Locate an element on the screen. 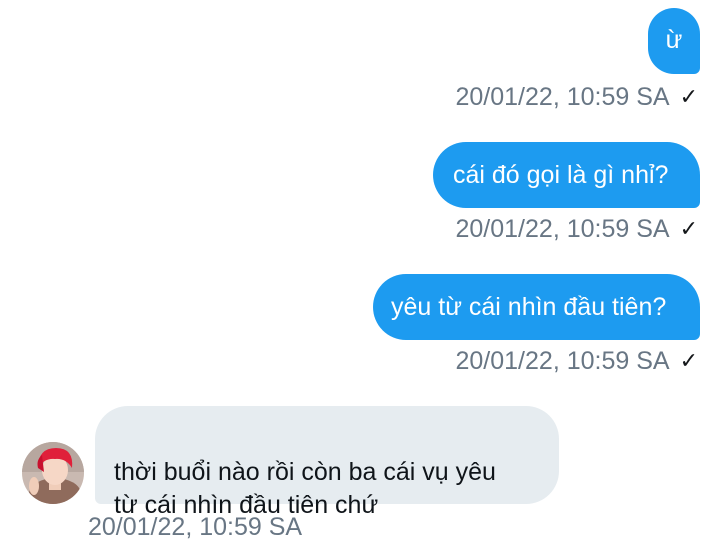  avatar-image is located at coordinates (53, 473).